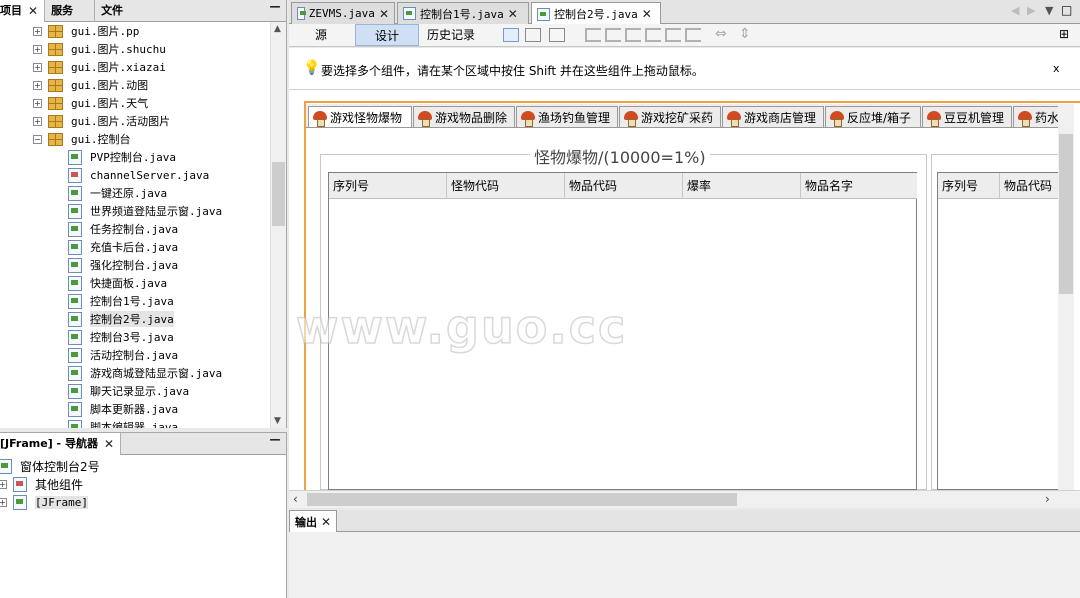 This screenshot has height=598, width=1080. I want to click on palette-icon: ⊞, so click(1064, 34).